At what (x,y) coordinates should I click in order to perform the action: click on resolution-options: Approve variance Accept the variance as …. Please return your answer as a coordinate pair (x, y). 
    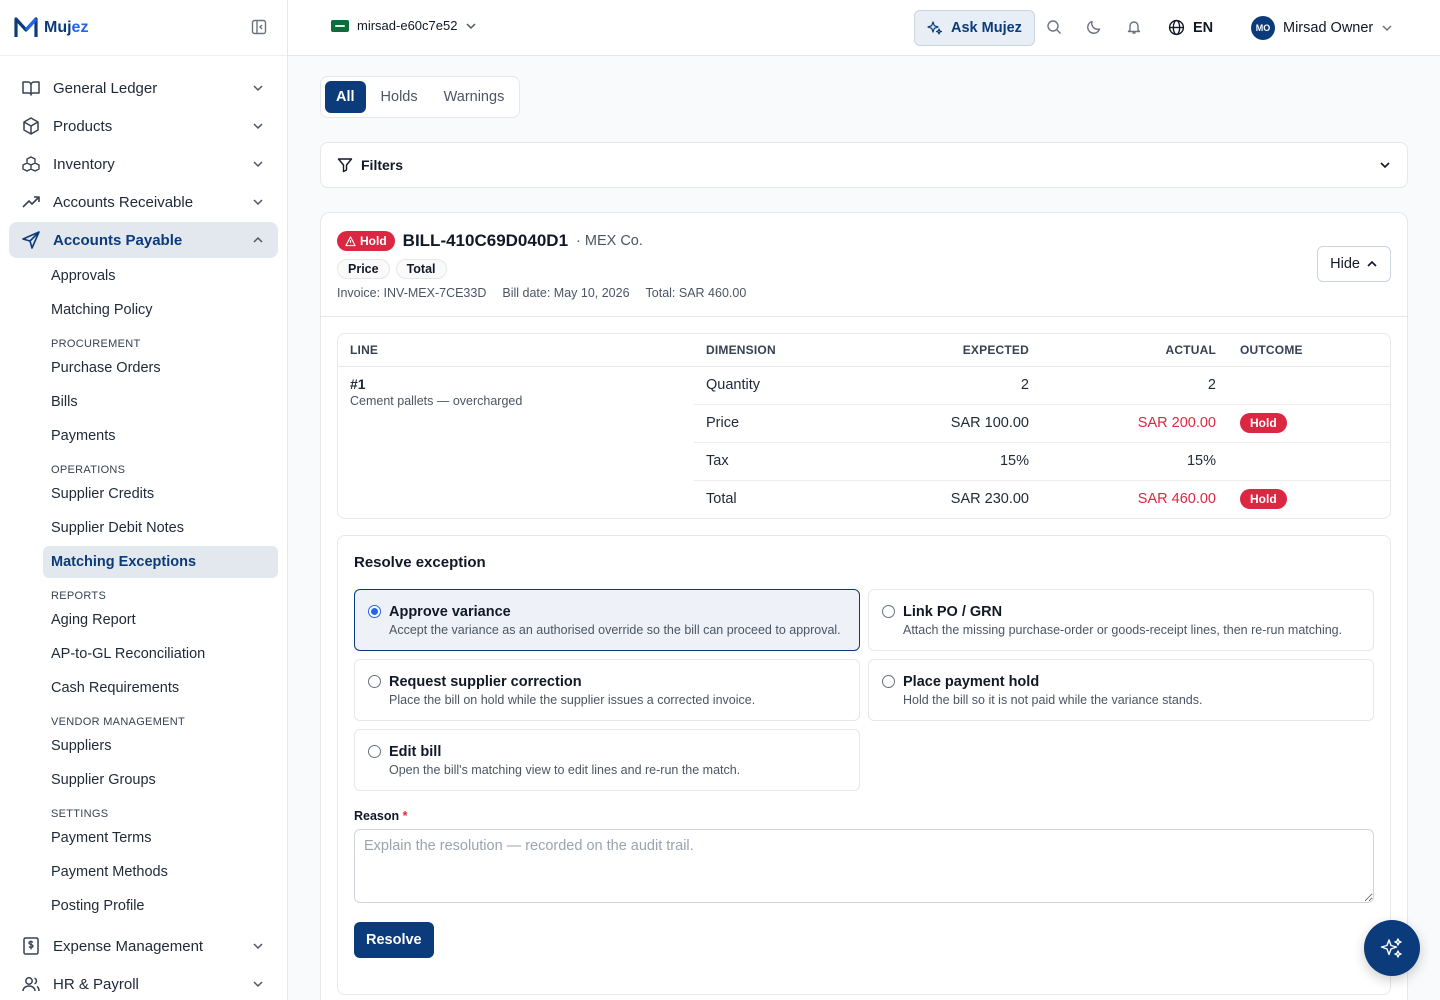
    Looking at the image, I should click on (864, 690).